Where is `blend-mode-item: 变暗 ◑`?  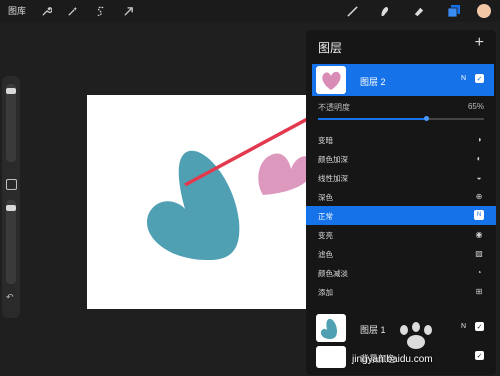 blend-mode-item: 变暗 ◑ is located at coordinates (401, 139).